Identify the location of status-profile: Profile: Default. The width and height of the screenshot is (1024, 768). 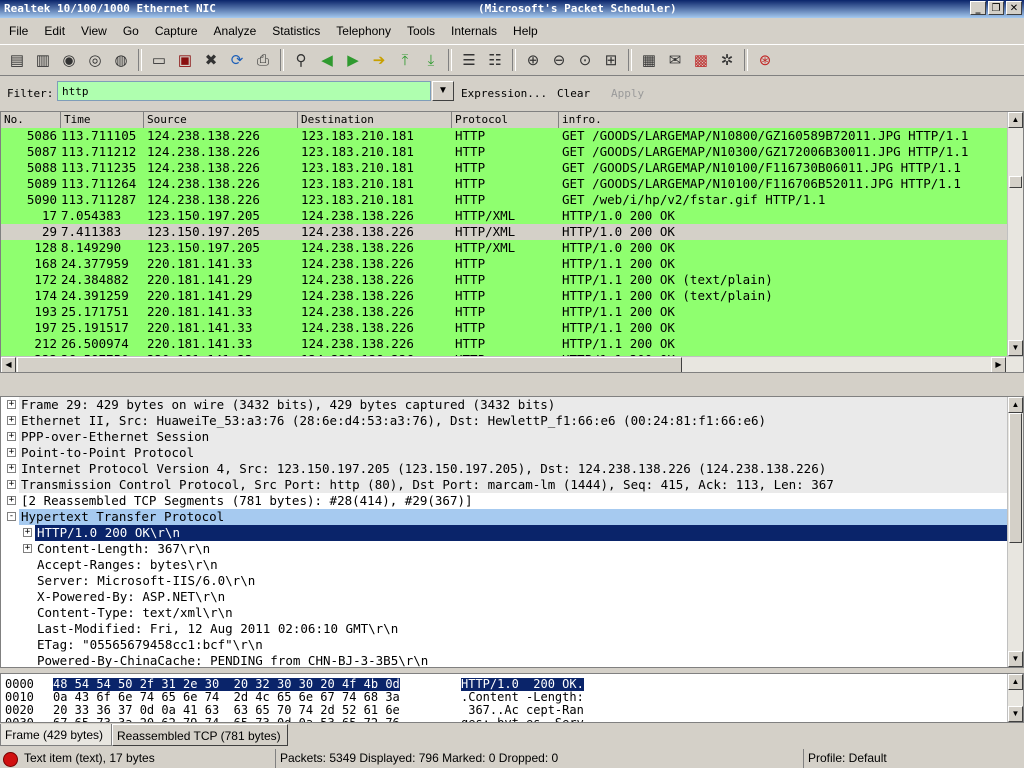
(913, 758).